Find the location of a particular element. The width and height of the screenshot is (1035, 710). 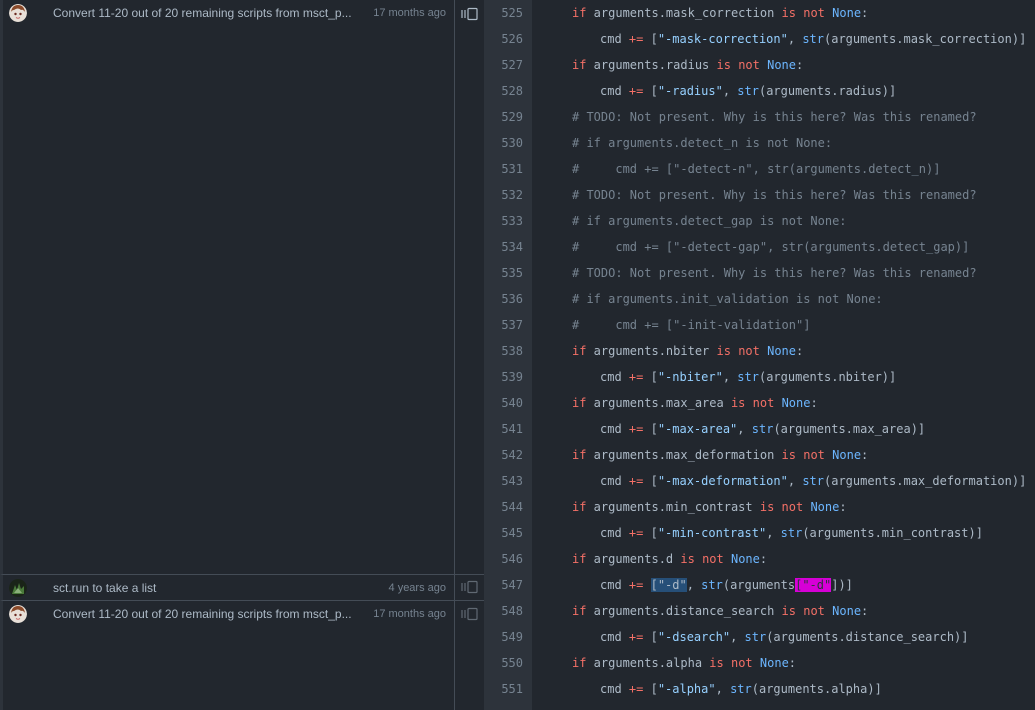

line-number: 548 is located at coordinates (503, 611).